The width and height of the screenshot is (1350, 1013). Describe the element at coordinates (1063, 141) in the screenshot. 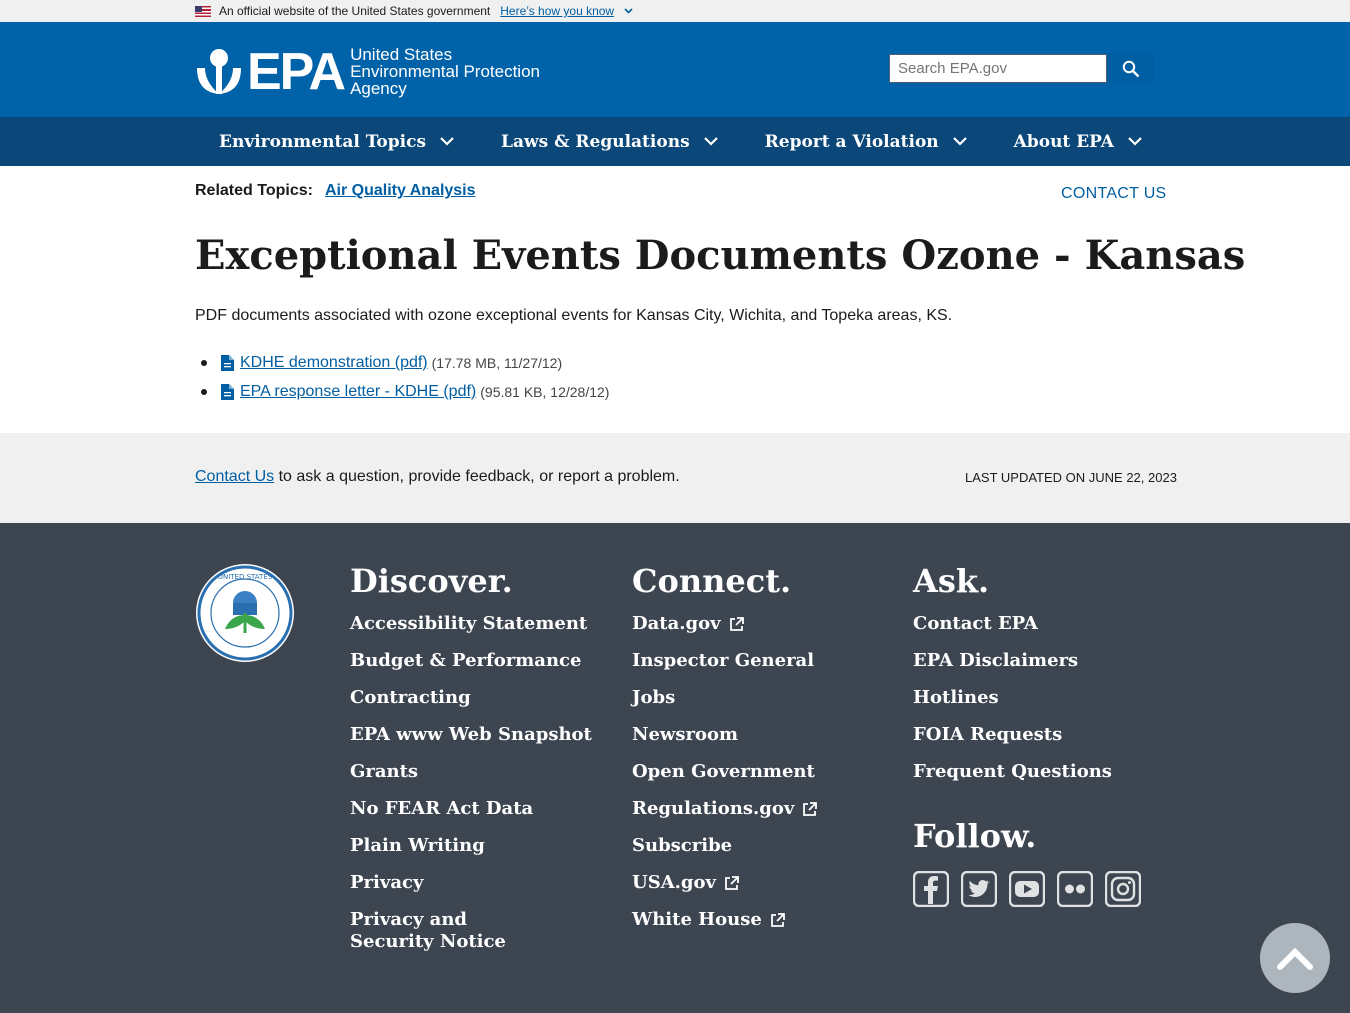

I see `nav-item-label: About EPA` at that location.